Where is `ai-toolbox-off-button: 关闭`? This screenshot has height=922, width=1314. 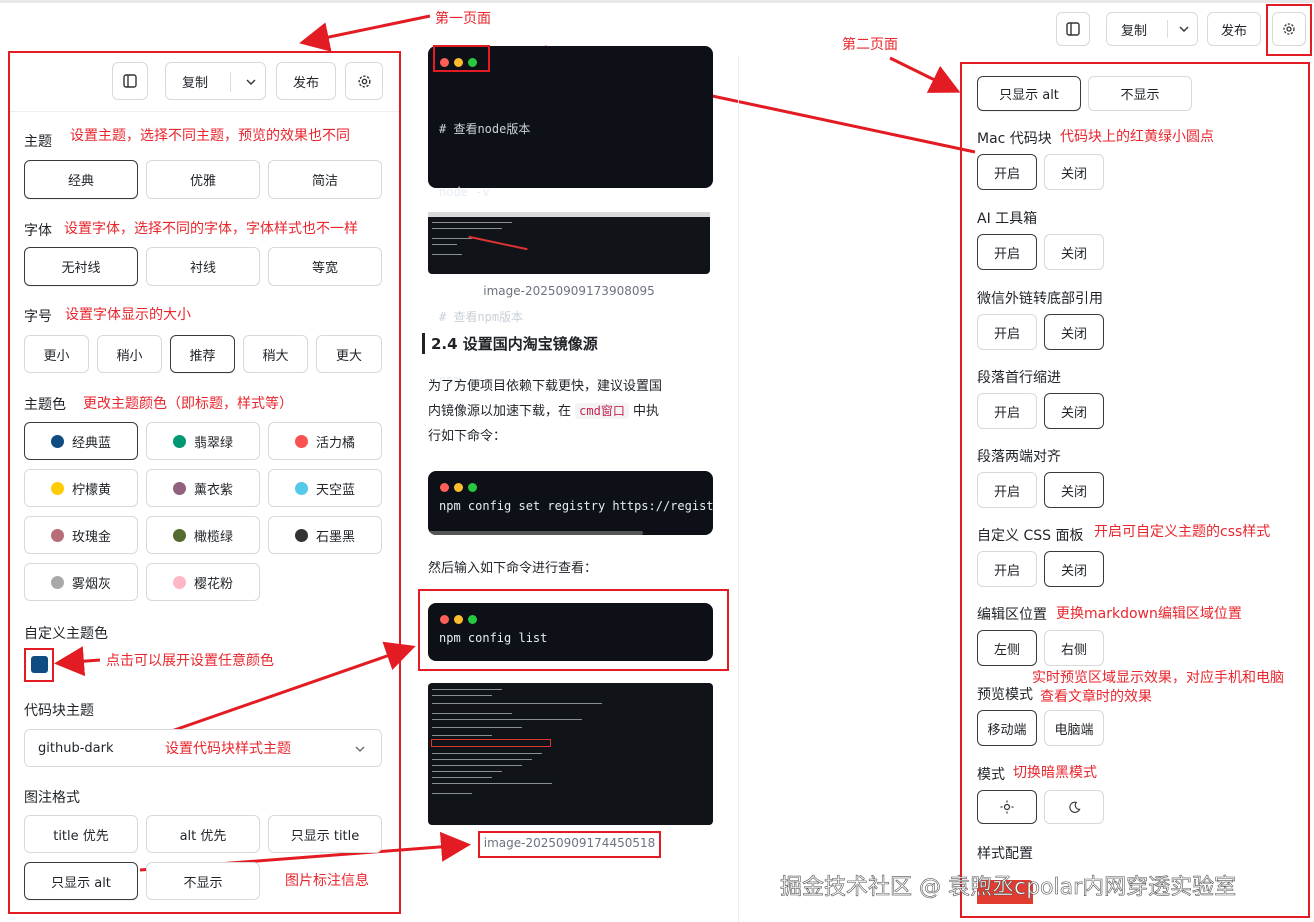 ai-toolbox-off-button: 关闭 is located at coordinates (1074, 252).